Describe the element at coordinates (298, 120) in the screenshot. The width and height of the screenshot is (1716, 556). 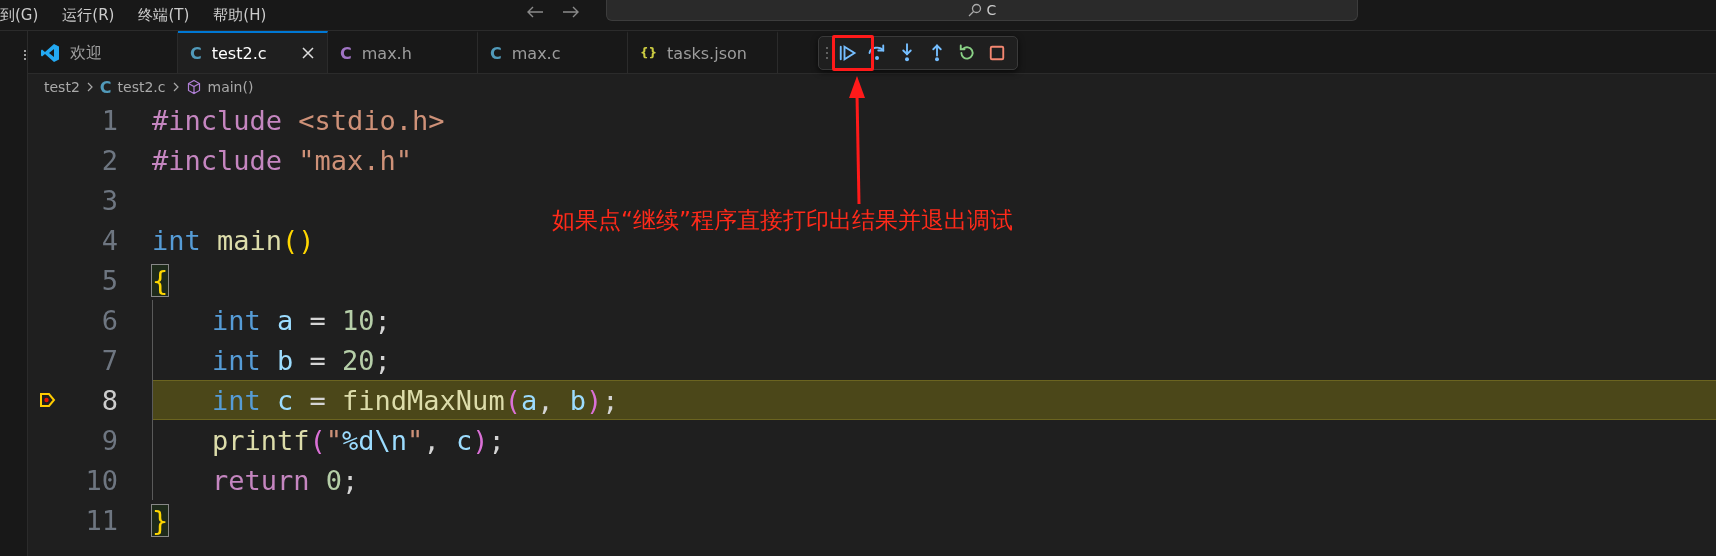
I see `code-line: #include <stdio.h>` at that location.